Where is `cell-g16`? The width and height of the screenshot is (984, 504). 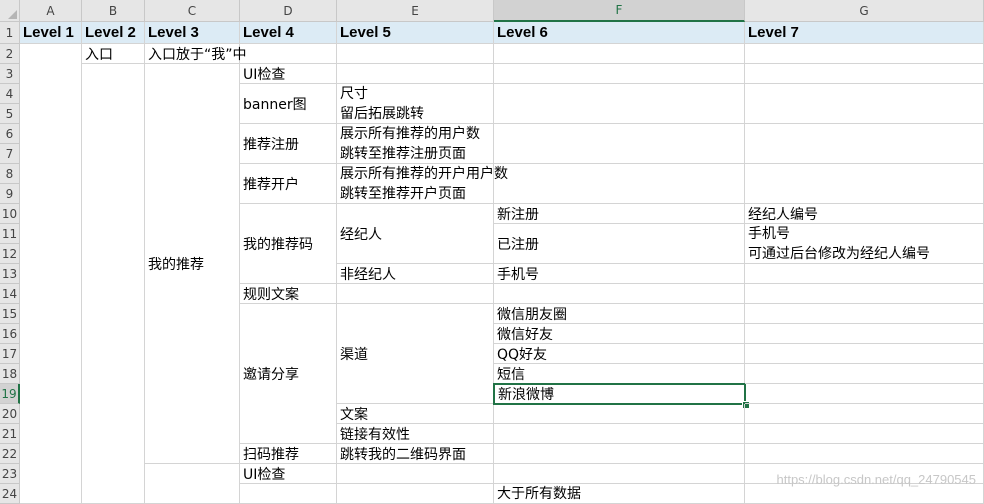 cell-g16 is located at coordinates (864, 334).